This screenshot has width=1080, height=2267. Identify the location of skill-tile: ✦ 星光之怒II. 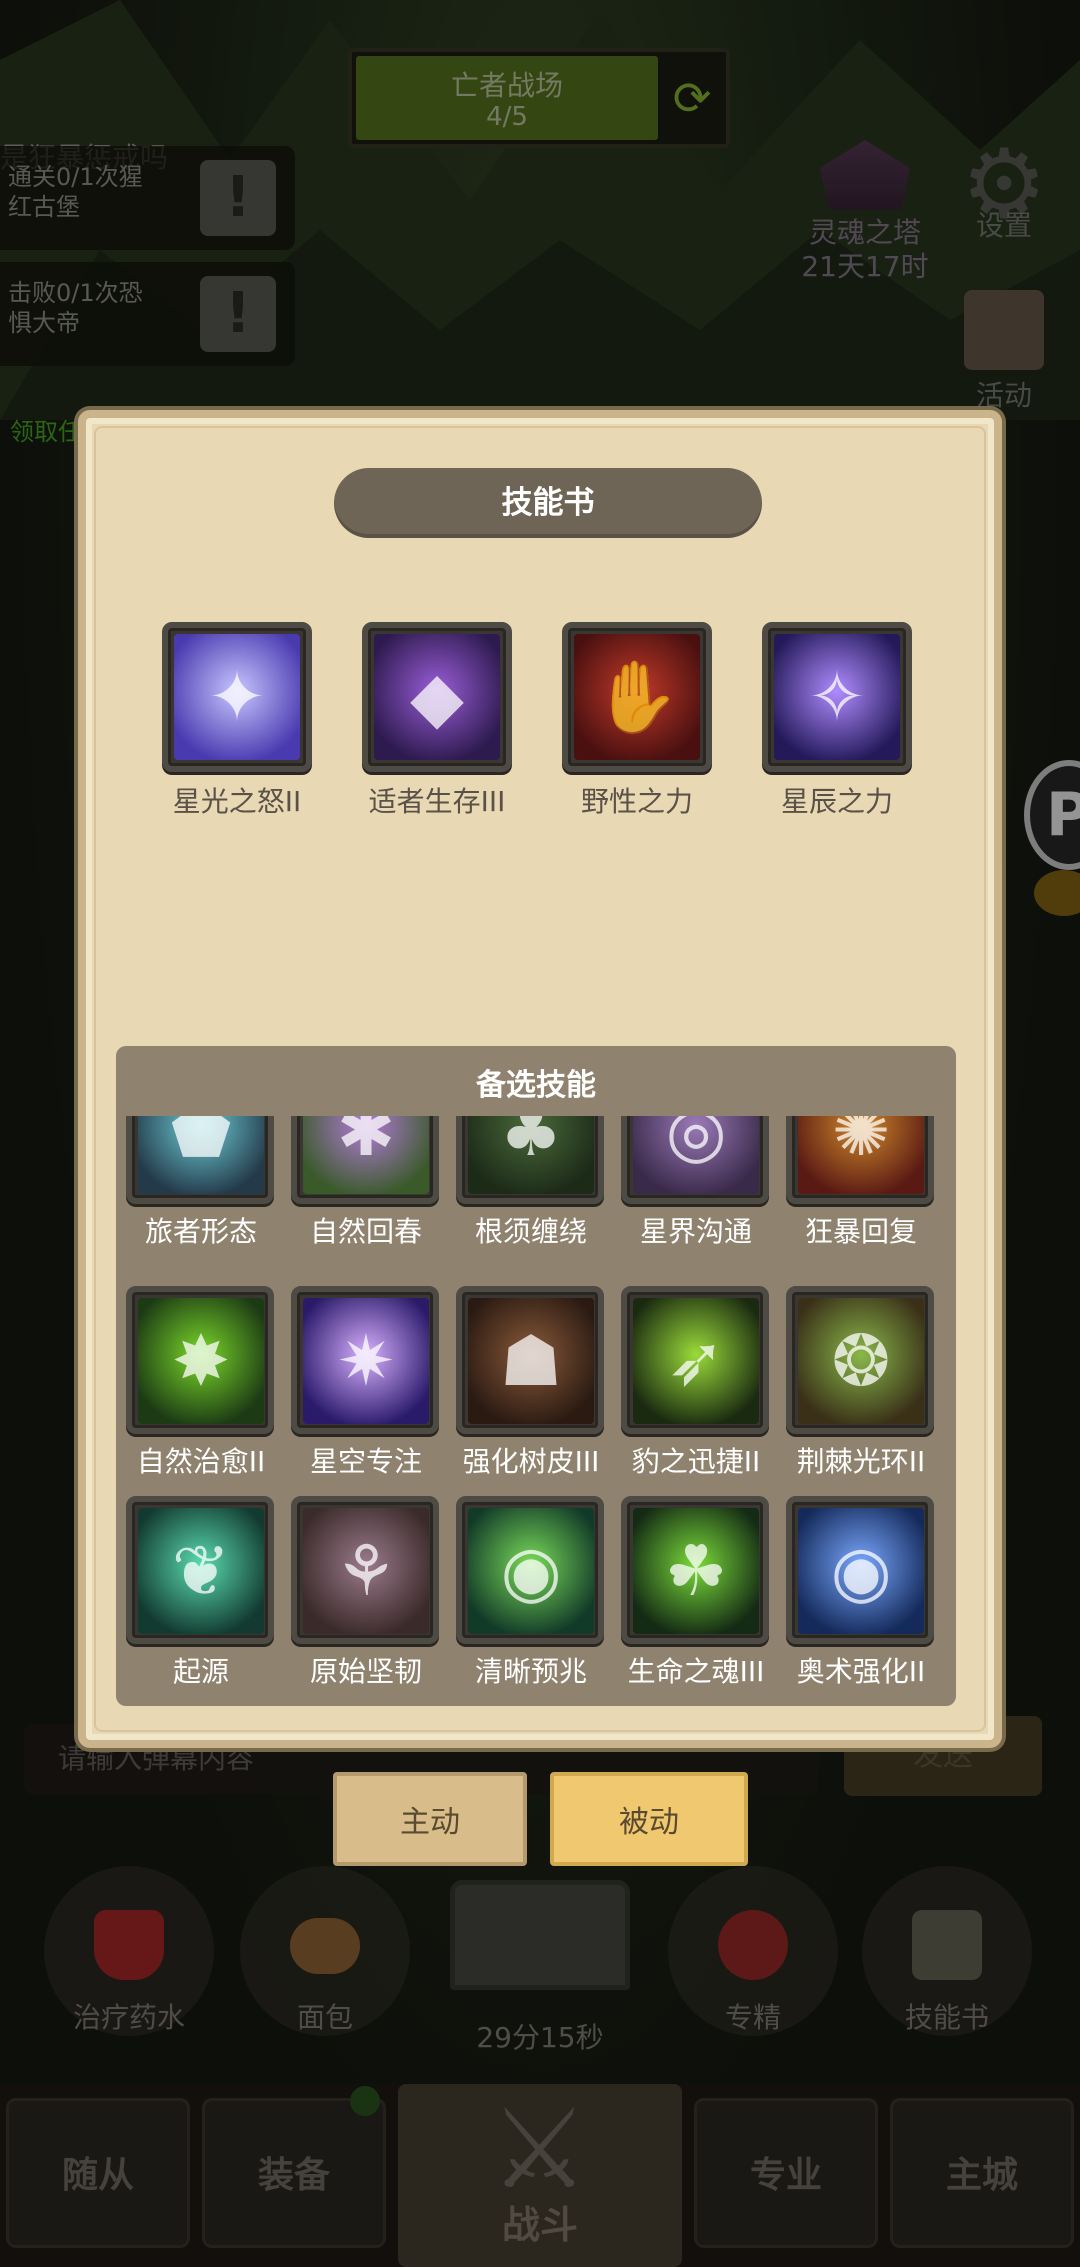
(237, 721).